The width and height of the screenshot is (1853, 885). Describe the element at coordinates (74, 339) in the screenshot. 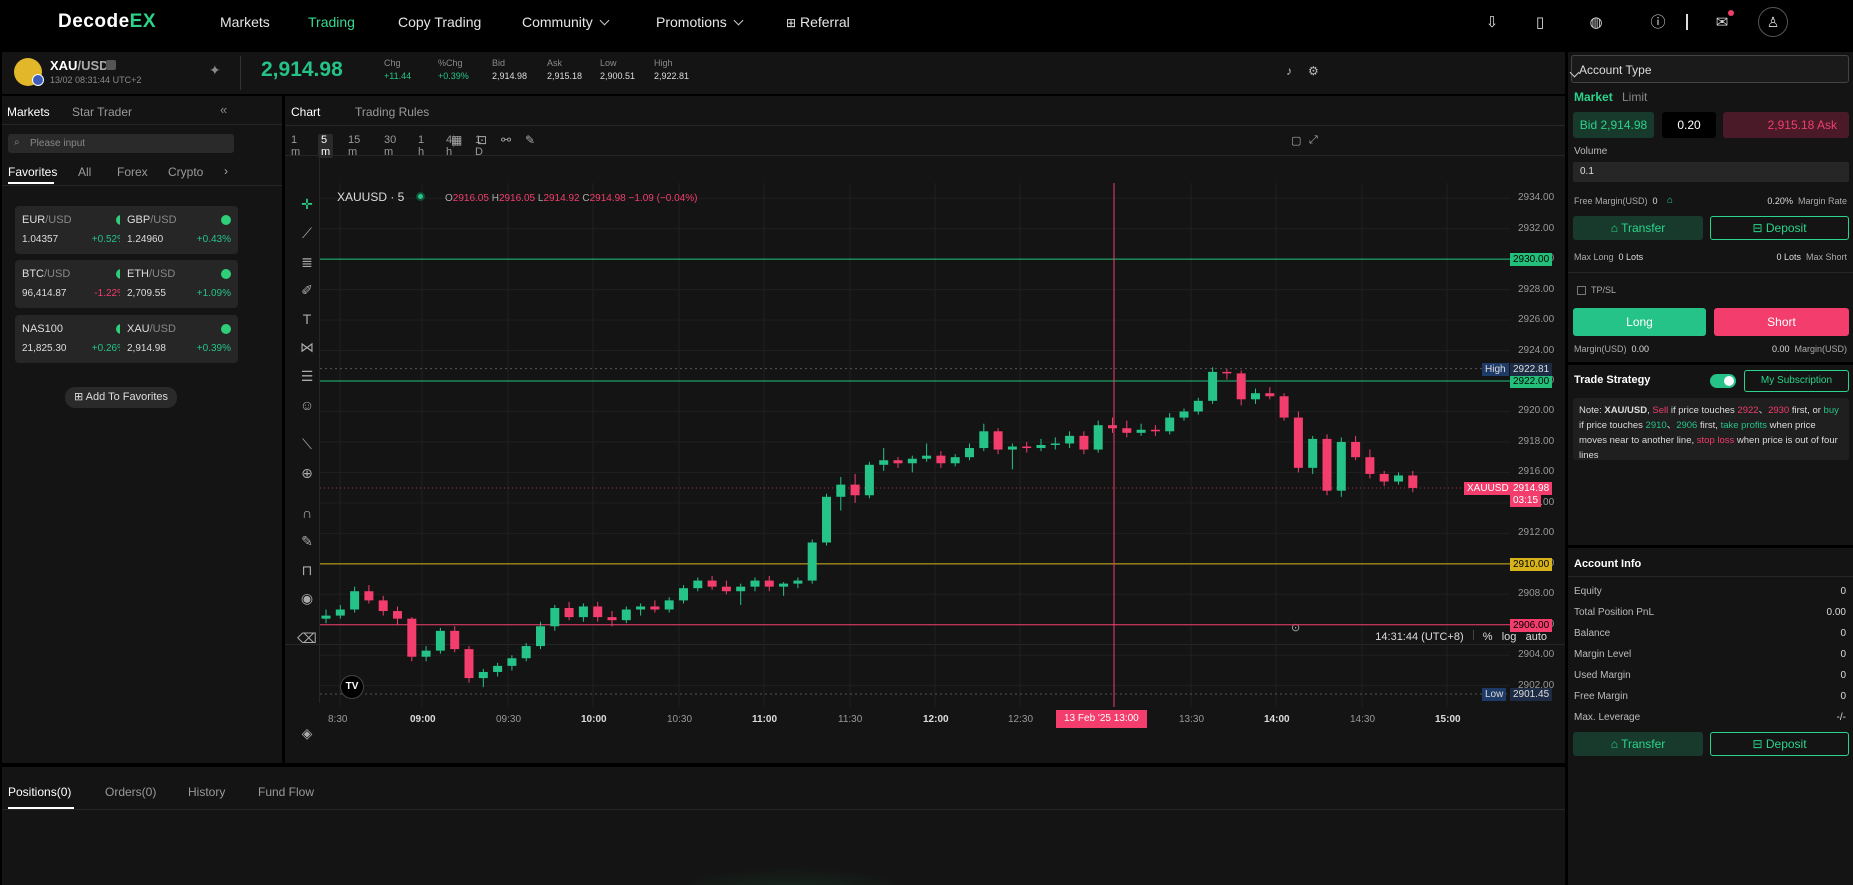

I see `market-card-nas100: NAS100 21,825.30 +0.26%` at that location.